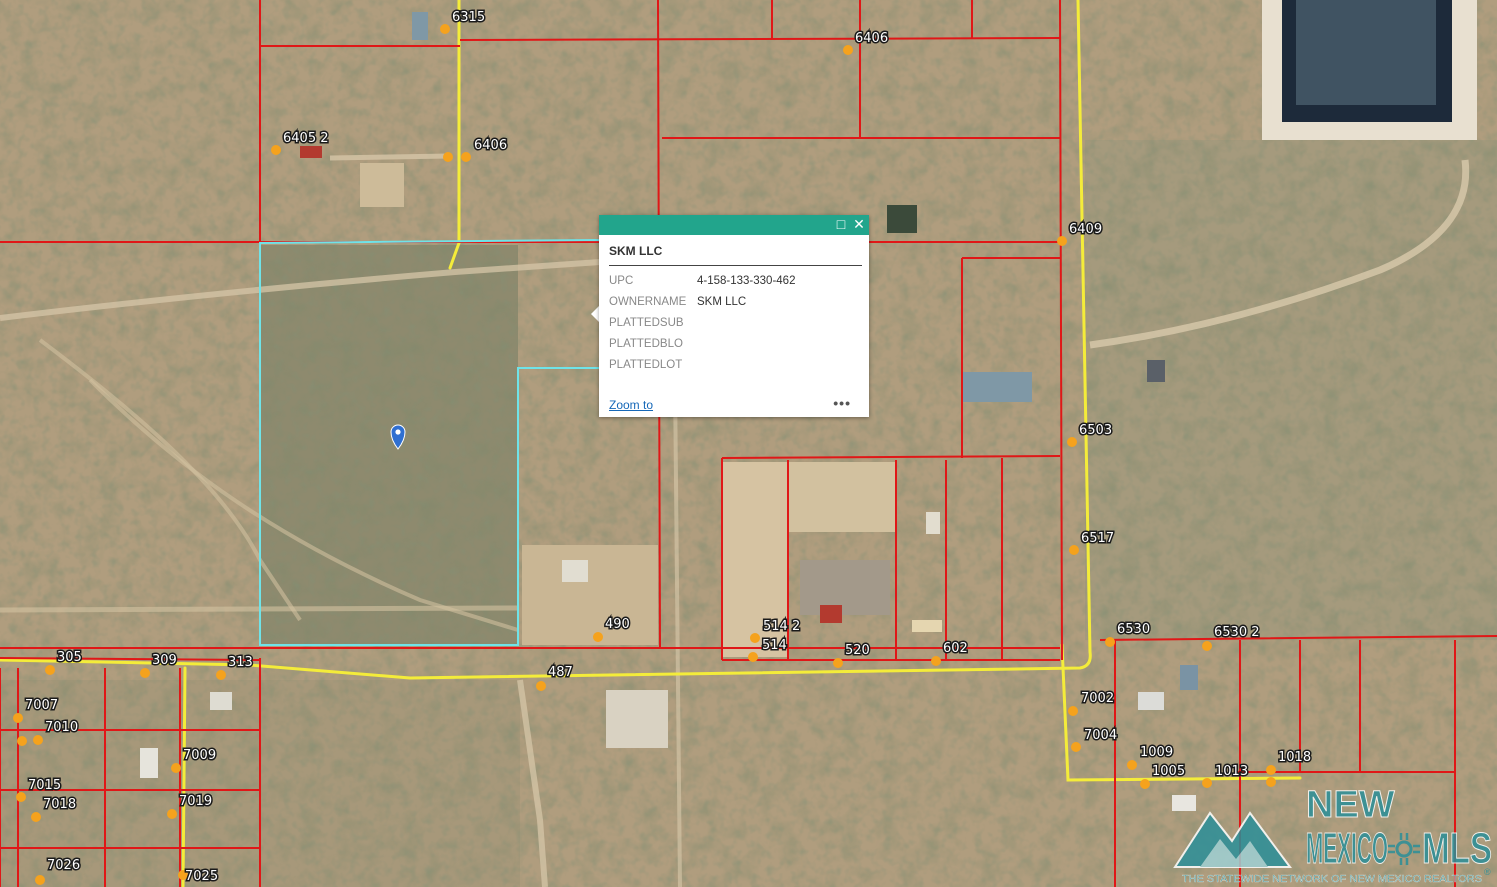  Describe the element at coordinates (621, 280) in the screenshot. I see `attribute-key: UPC` at that location.